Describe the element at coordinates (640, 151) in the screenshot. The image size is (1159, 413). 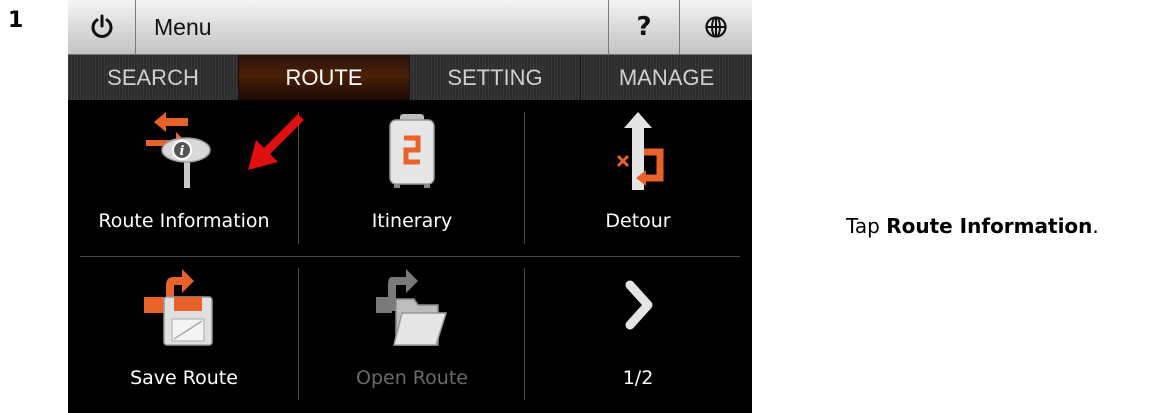
I see `detour-icon` at that location.